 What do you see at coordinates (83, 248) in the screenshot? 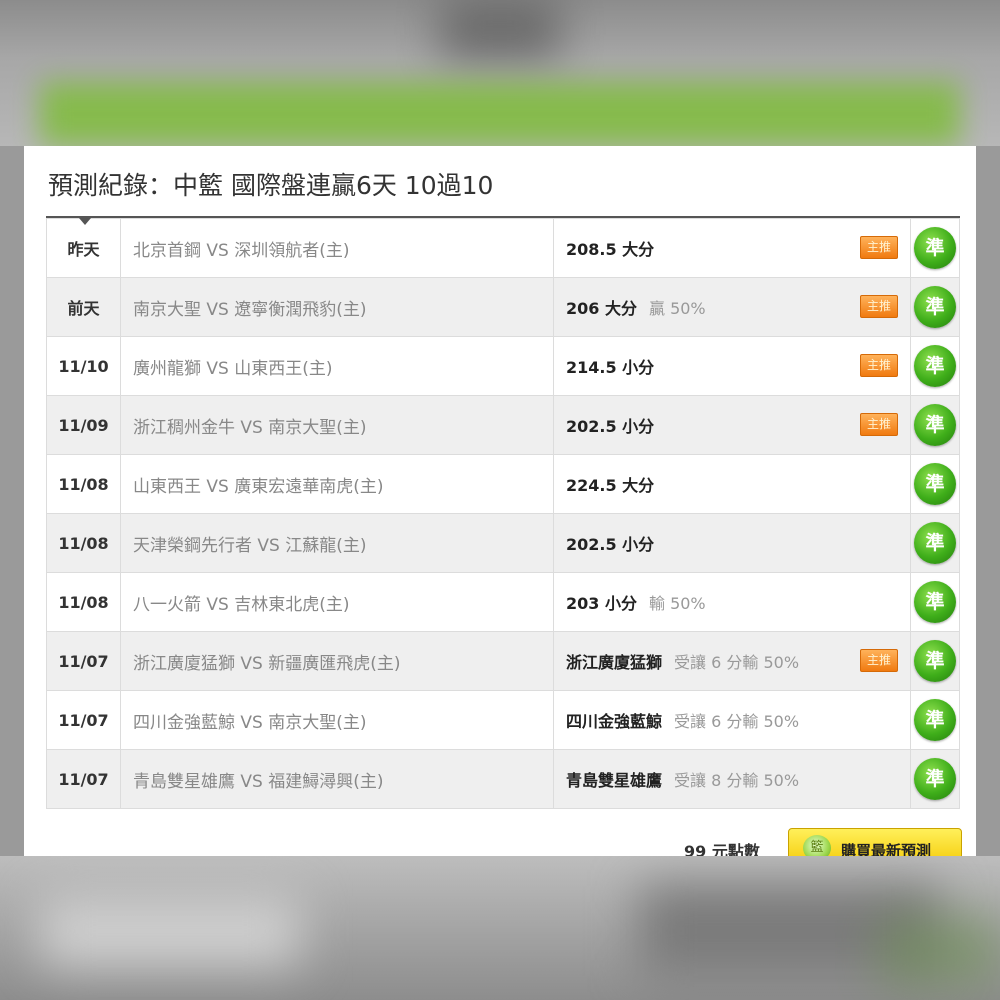
I see `record-date: 昨天` at bounding box center [83, 248].